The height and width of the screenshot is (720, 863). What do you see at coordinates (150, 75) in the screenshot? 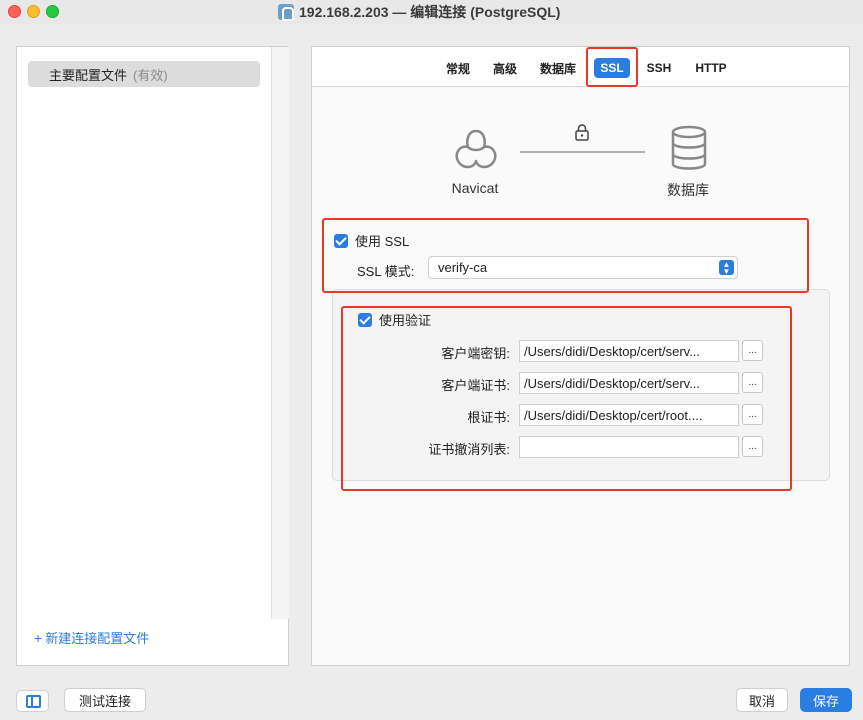
I see `profile-status: (有效)` at bounding box center [150, 75].